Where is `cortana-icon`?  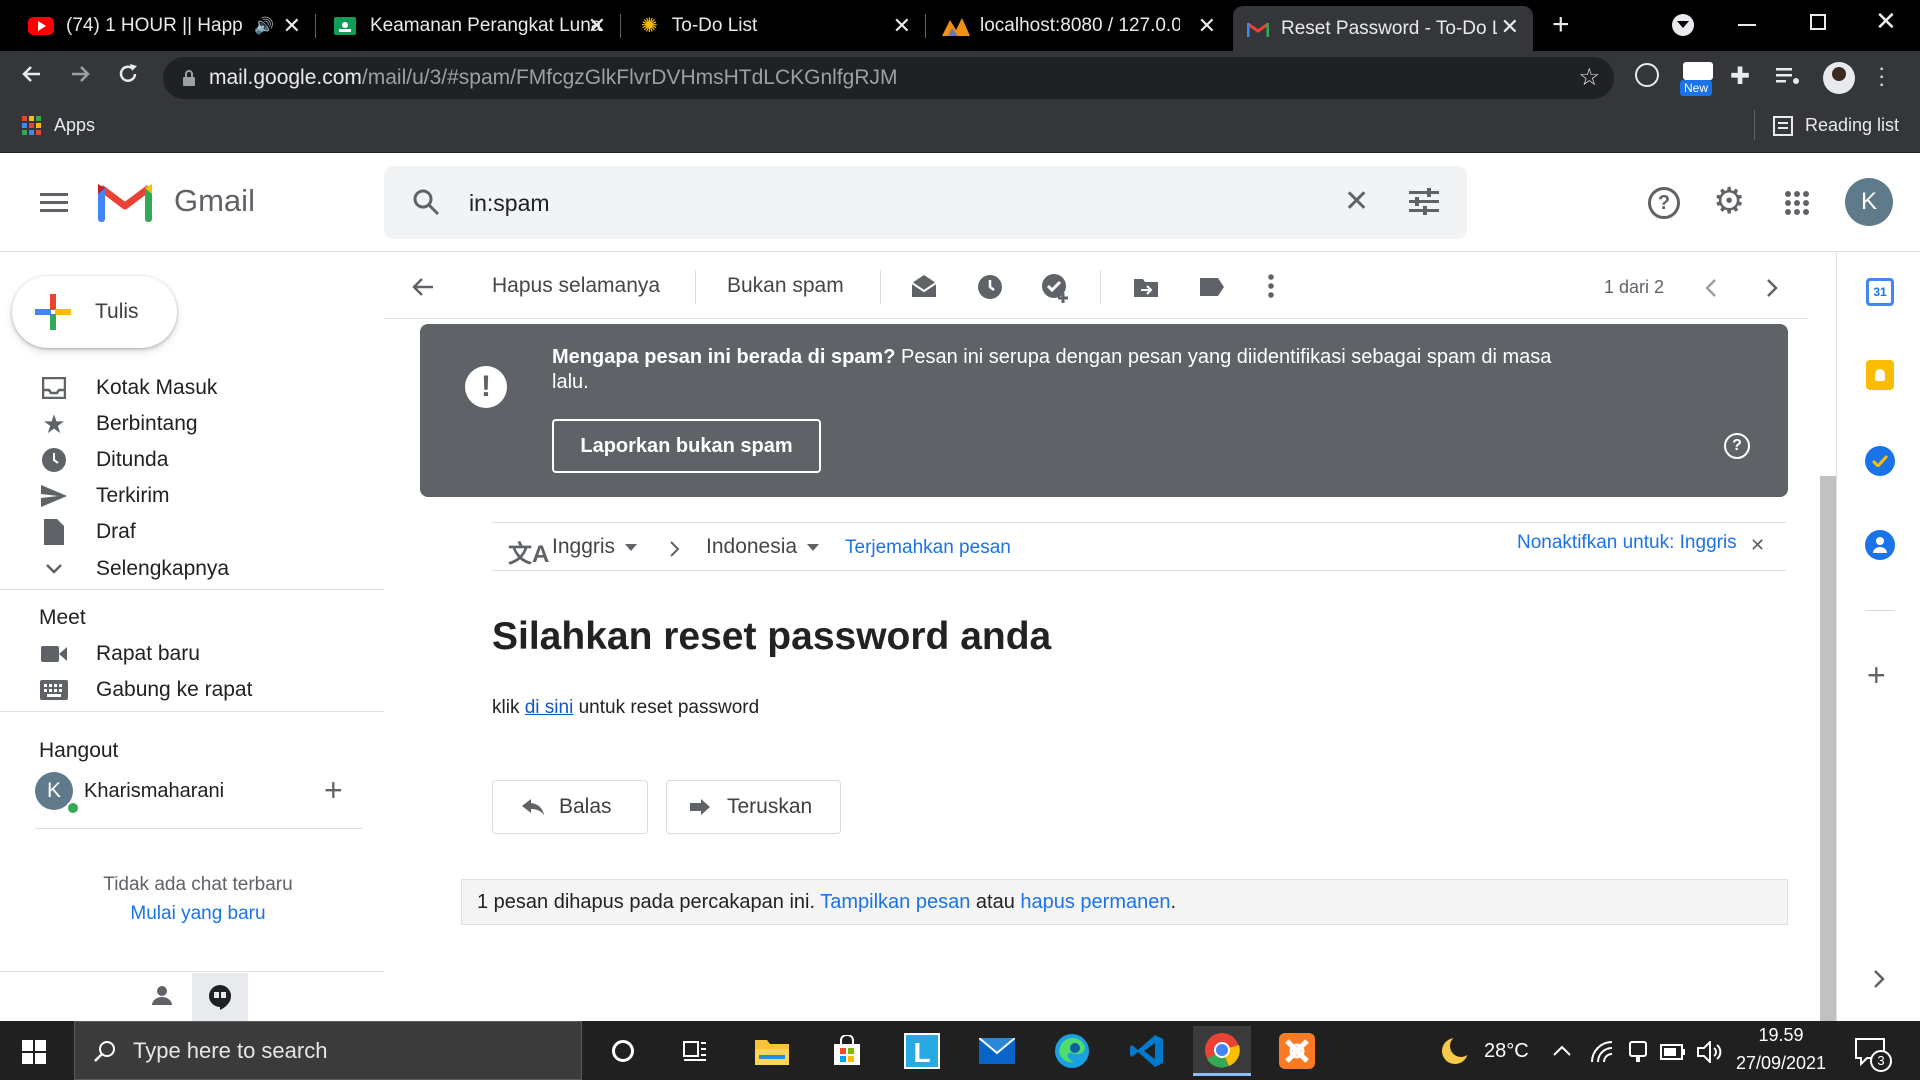 cortana-icon is located at coordinates (623, 1051).